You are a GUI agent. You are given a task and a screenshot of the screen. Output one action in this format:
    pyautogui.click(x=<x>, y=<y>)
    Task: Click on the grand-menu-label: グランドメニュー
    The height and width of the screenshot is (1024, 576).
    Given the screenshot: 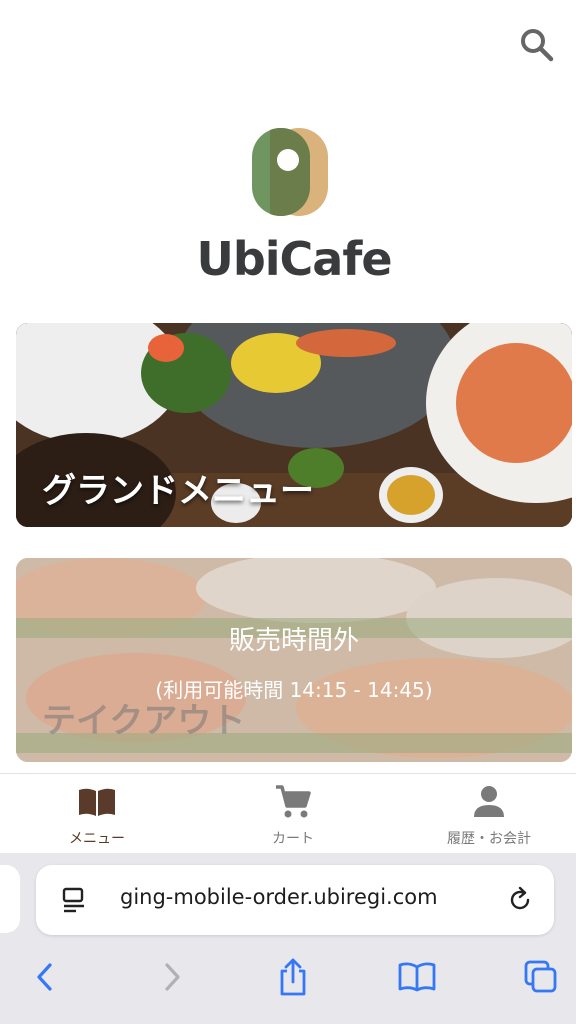 What is the action you would take?
    pyautogui.click(x=178, y=491)
    